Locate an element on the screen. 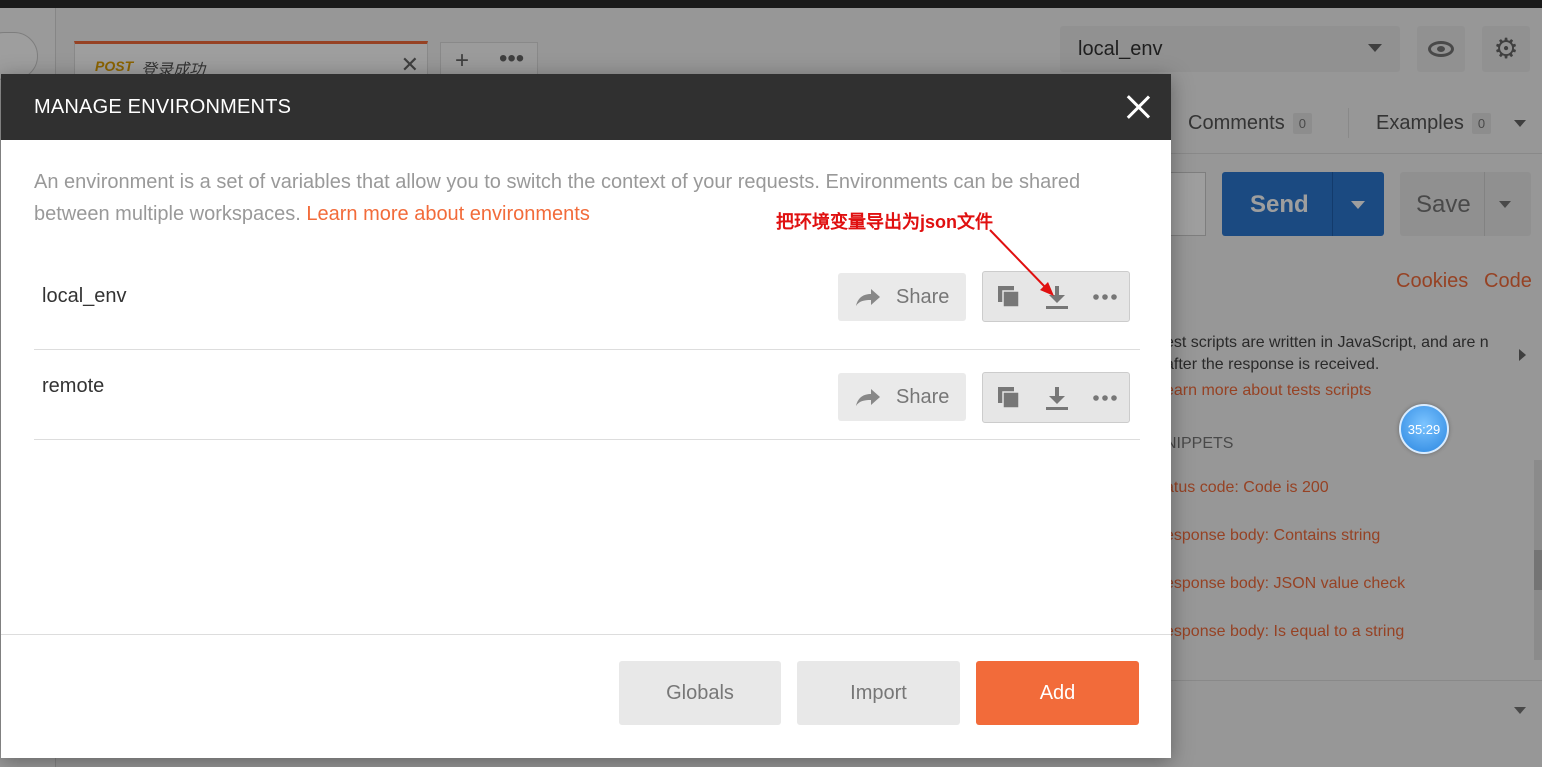 The image size is (1542, 767). environment-row: local_env Share is located at coordinates (587, 303).